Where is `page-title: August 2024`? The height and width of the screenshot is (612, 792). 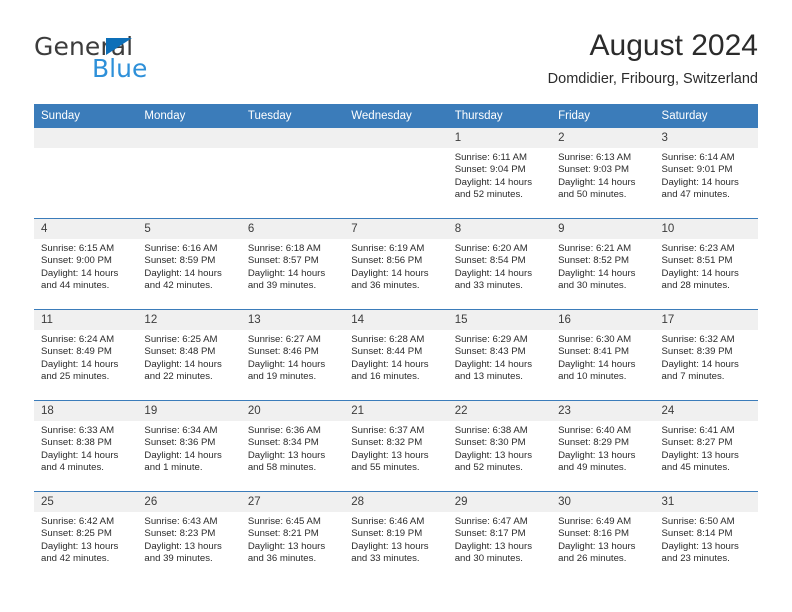
page-title: August 2024 is located at coordinates (673, 45).